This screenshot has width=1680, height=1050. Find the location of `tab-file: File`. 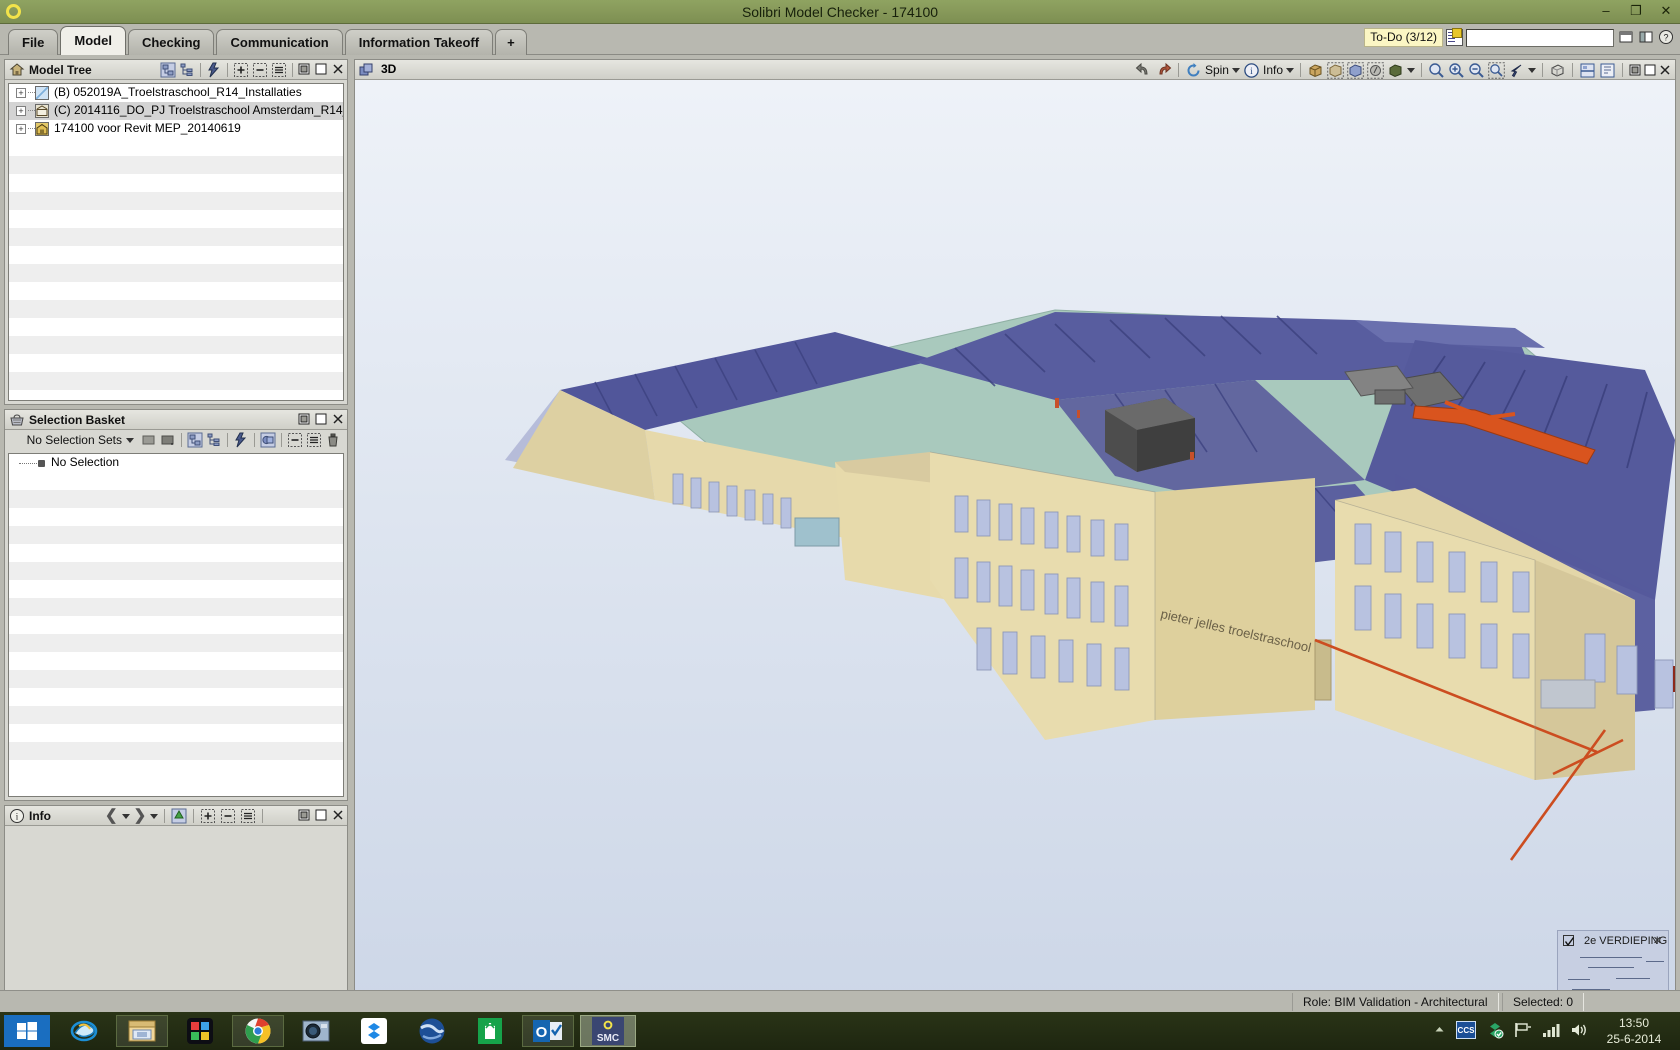

tab-file: File is located at coordinates (33, 42).